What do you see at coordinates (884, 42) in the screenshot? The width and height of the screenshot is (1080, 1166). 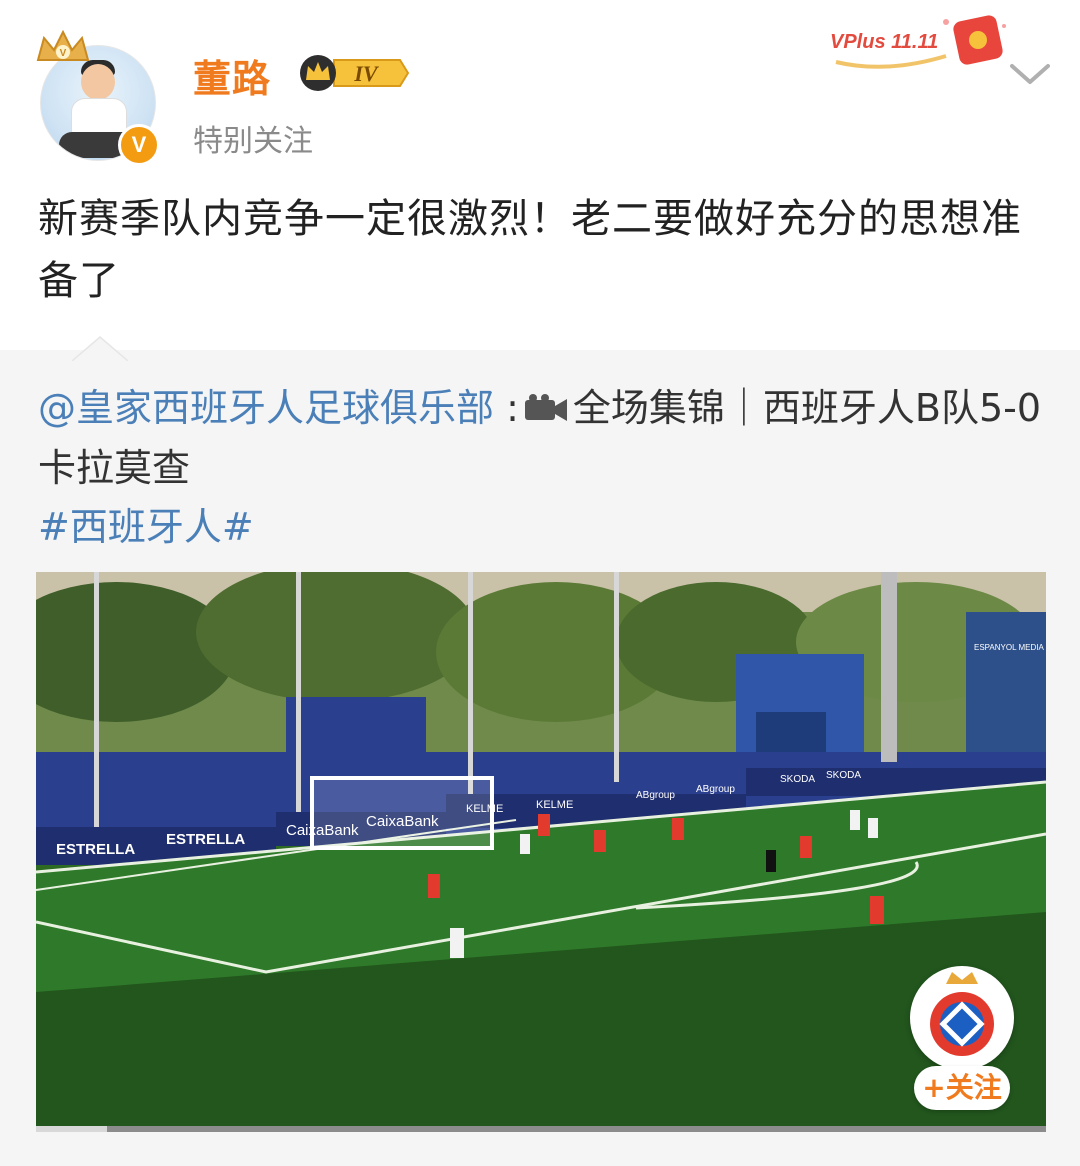 I see `vplus-text: VPlus 11.11` at bounding box center [884, 42].